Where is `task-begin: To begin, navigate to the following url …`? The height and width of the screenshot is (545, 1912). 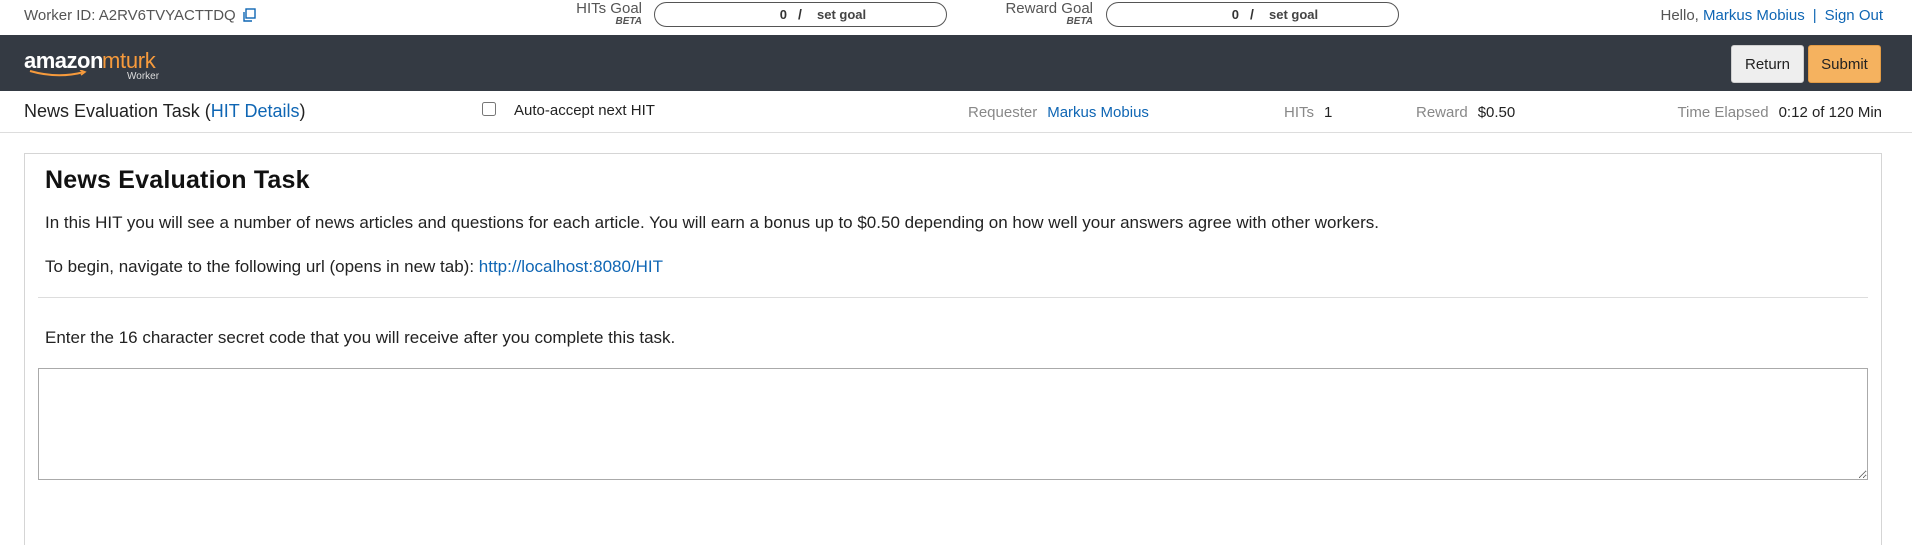
task-begin: To begin, navigate to the following url … is located at coordinates (354, 267).